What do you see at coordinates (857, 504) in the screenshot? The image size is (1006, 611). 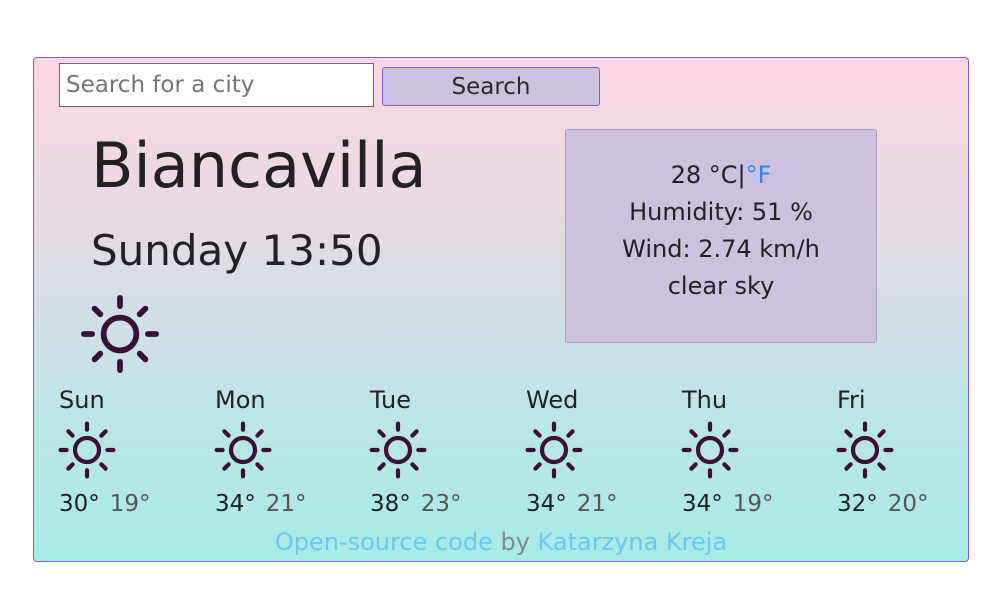 I see `forecast-max-temp: 32°` at bounding box center [857, 504].